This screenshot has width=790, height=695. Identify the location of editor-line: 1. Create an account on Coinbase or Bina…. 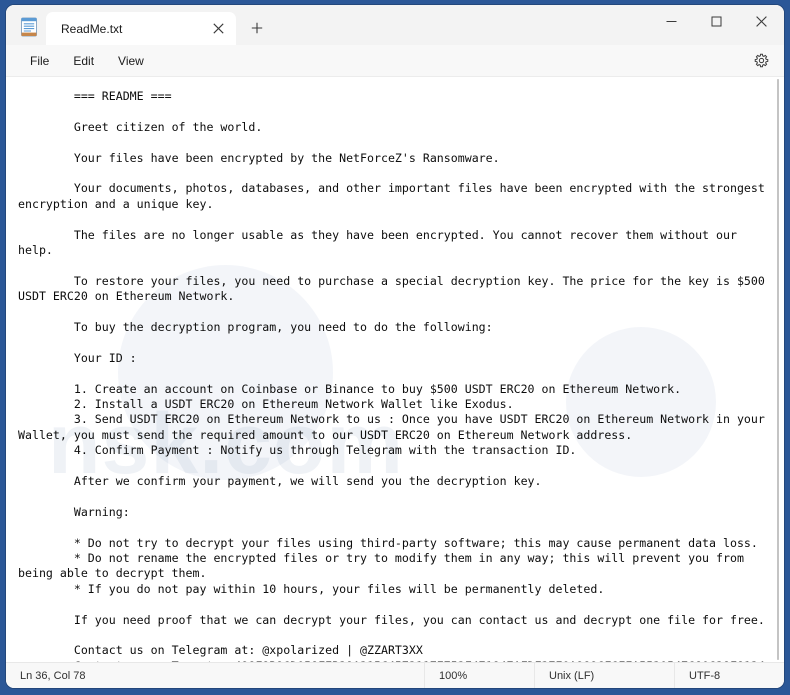
(350, 388).